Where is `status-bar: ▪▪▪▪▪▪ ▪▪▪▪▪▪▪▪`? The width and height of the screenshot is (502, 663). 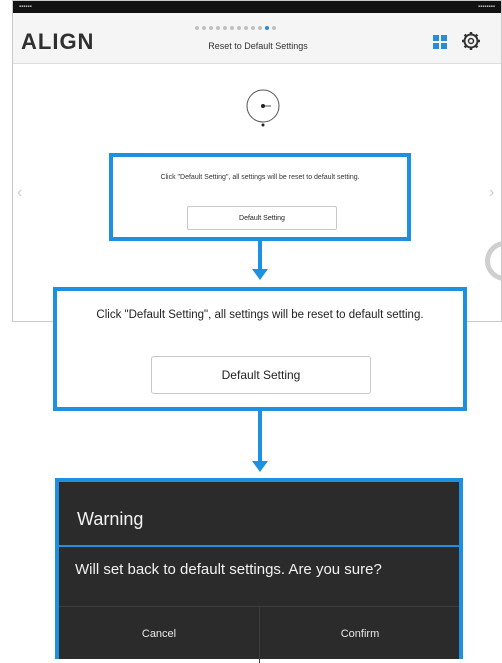 status-bar: ▪▪▪▪▪▪ ▪▪▪▪▪▪▪▪ is located at coordinates (257, 7).